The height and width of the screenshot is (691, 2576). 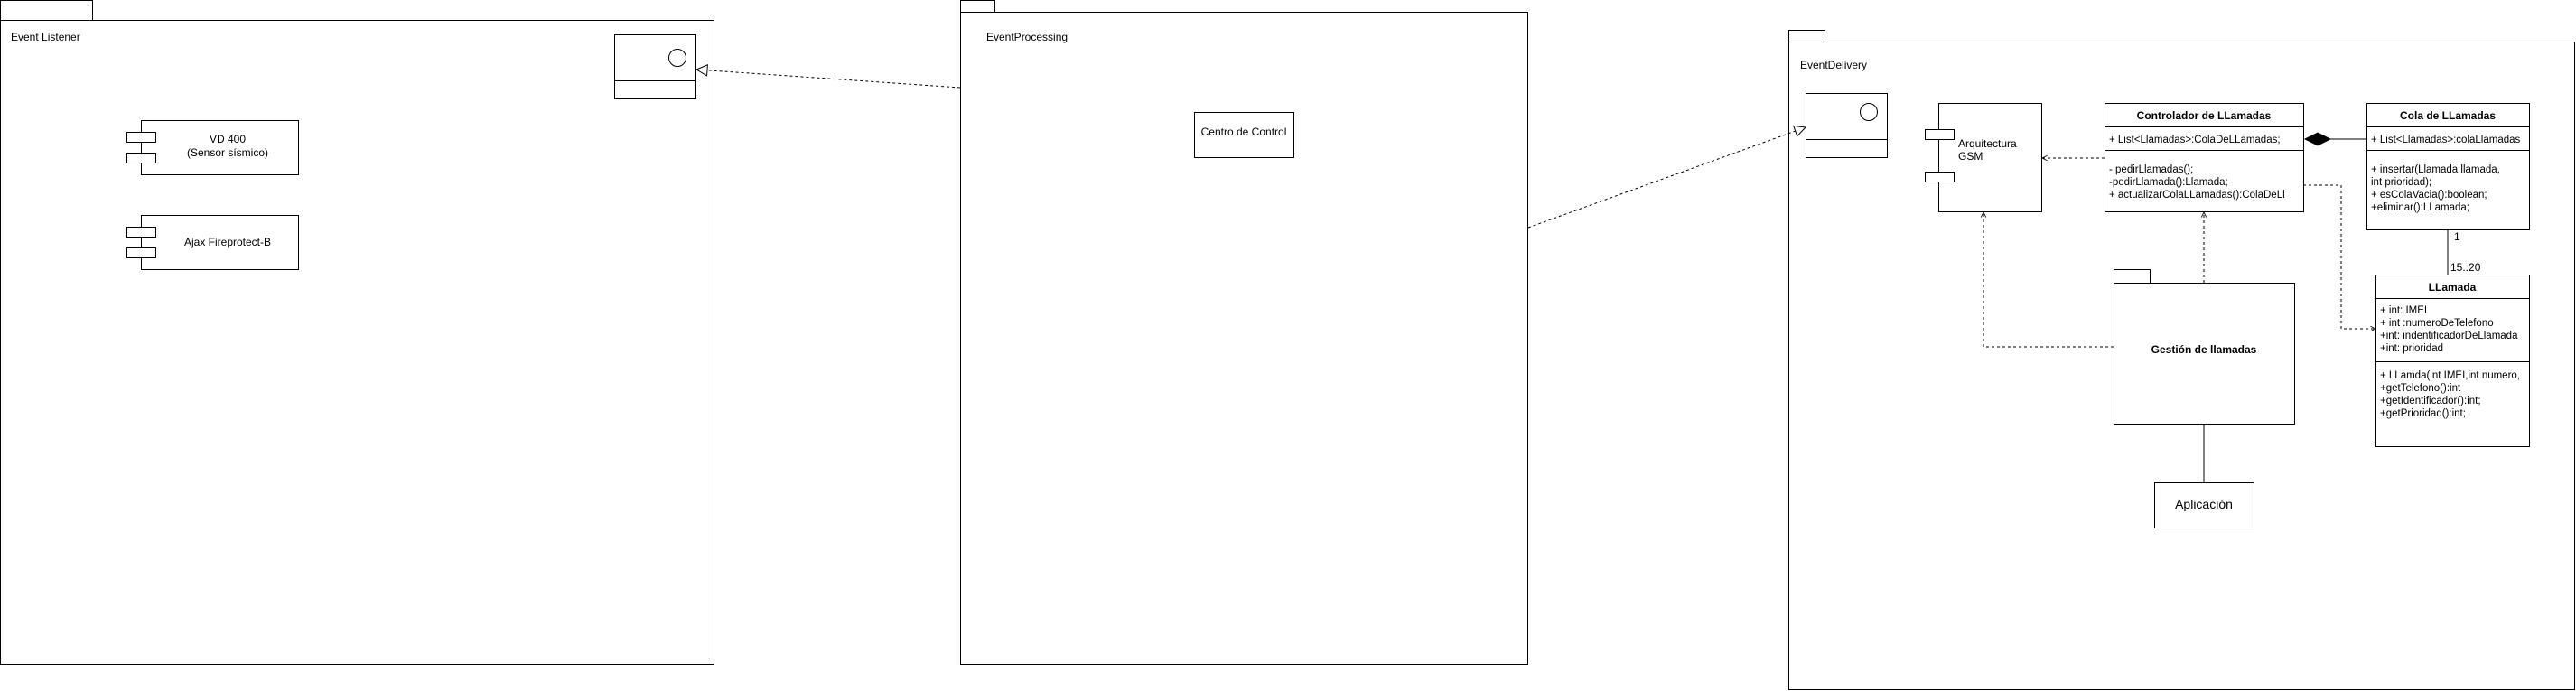 I want to click on class-cola-method: + esColaVacia():boolean;, so click(x=2429, y=195).